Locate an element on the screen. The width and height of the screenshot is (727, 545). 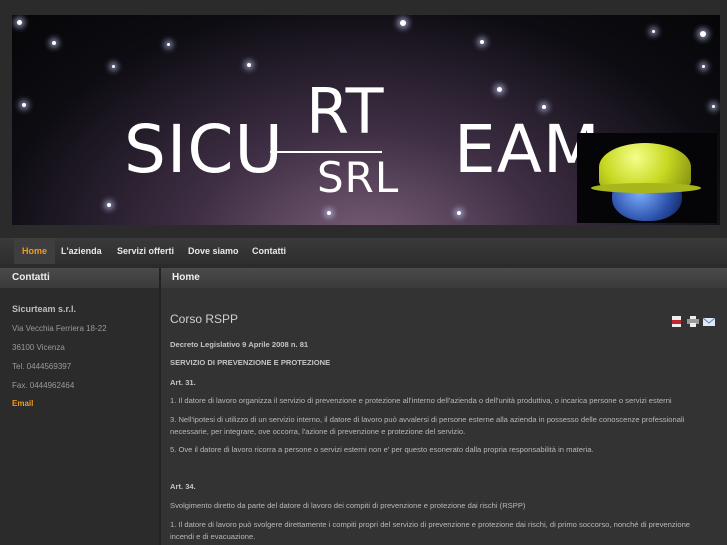
nav-azienda: L'azienda is located at coordinates (81, 251).